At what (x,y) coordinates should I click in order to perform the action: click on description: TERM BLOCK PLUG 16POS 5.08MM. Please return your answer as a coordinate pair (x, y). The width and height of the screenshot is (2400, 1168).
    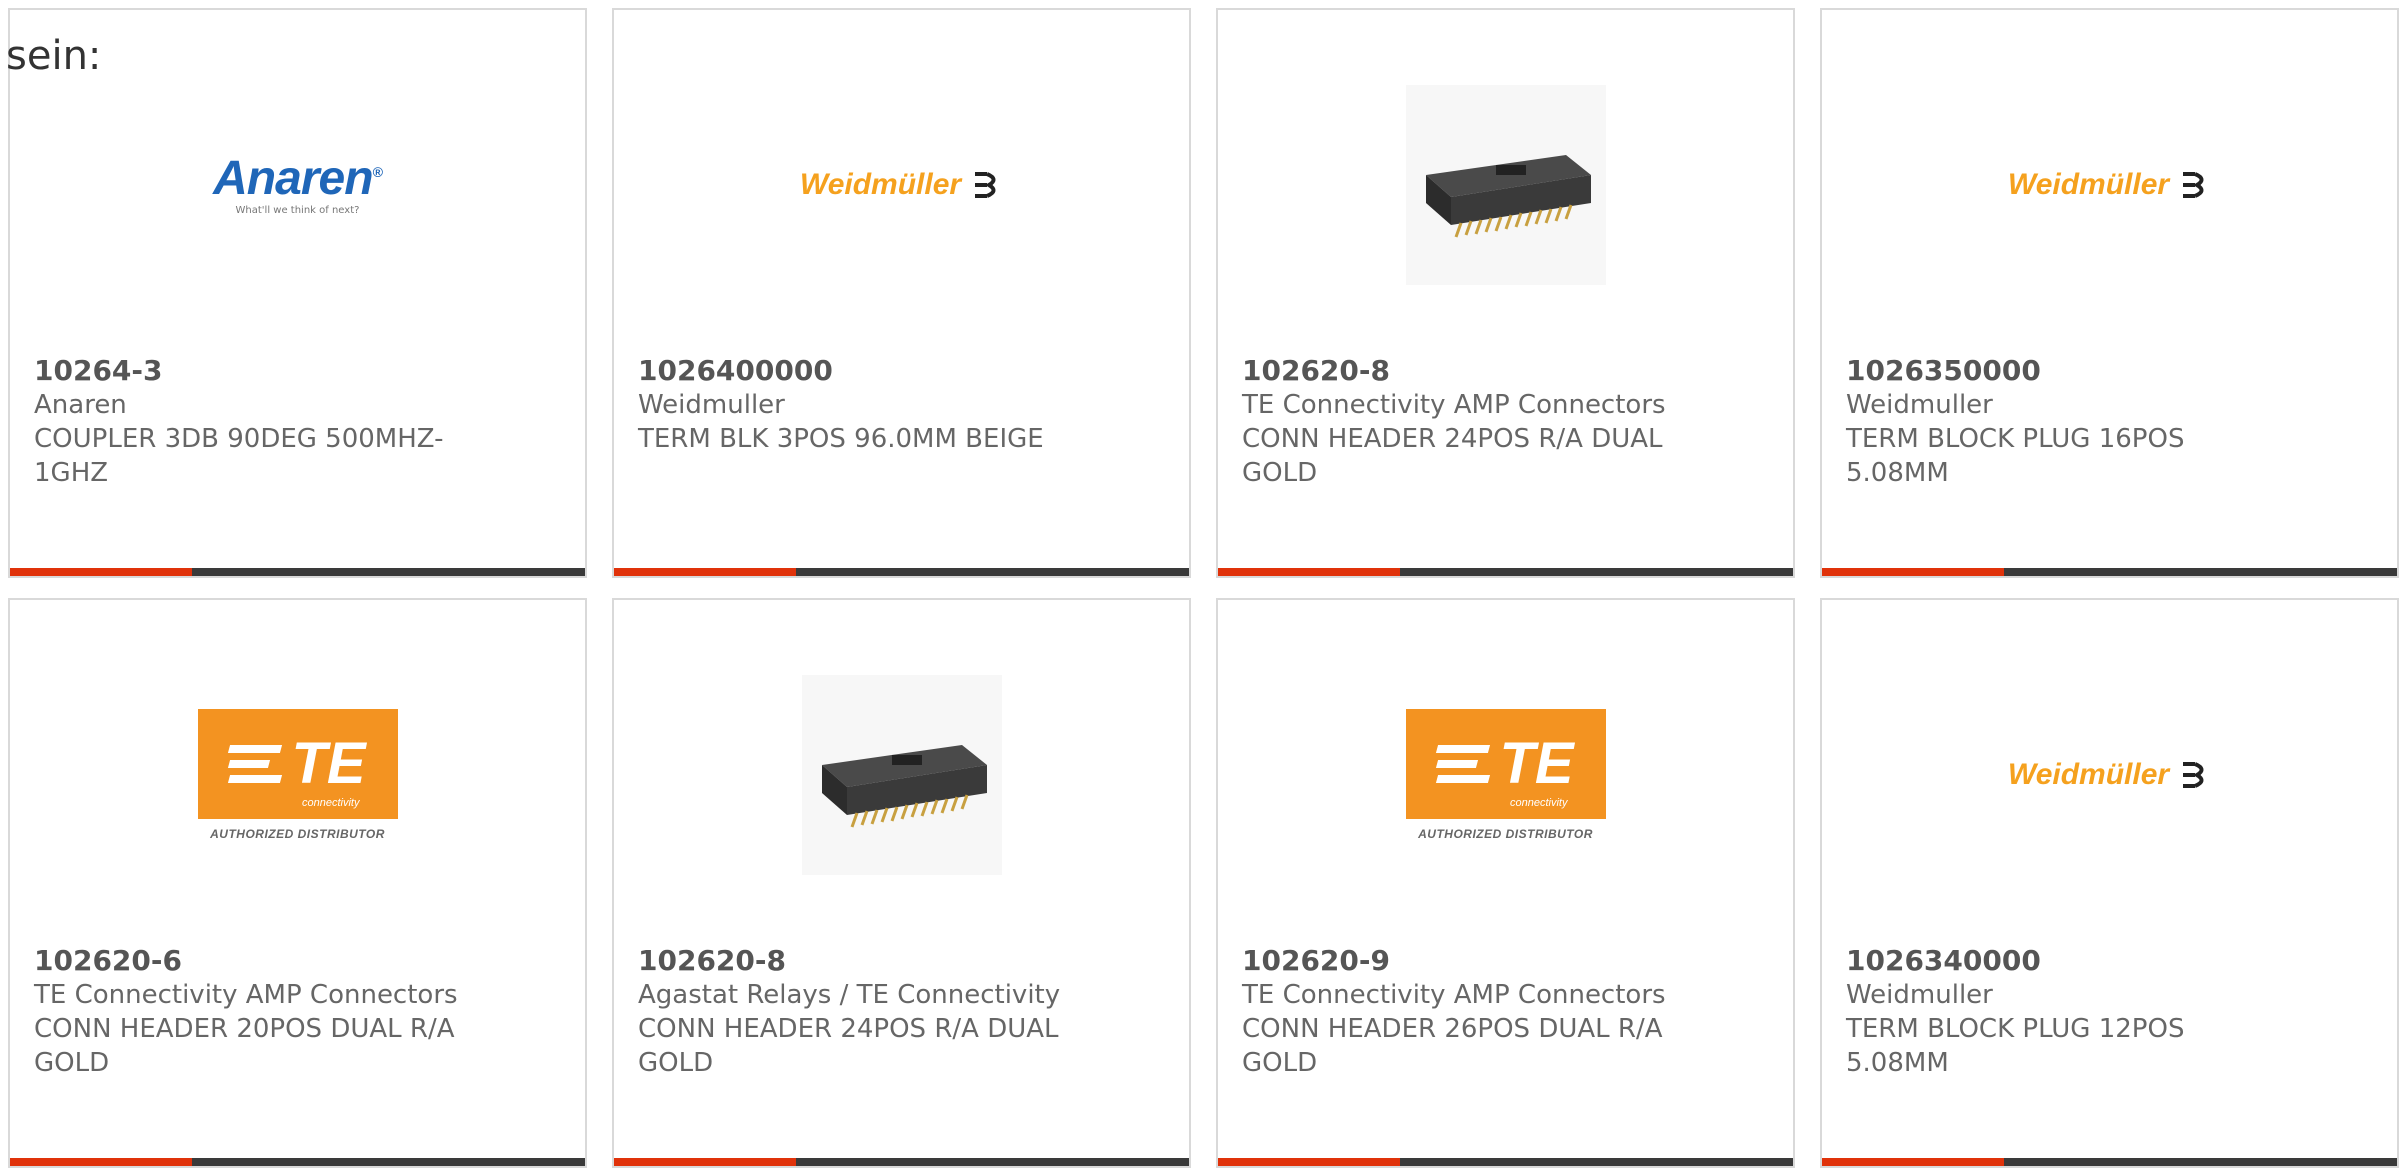
    Looking at the image, I should click on (2015, 456).